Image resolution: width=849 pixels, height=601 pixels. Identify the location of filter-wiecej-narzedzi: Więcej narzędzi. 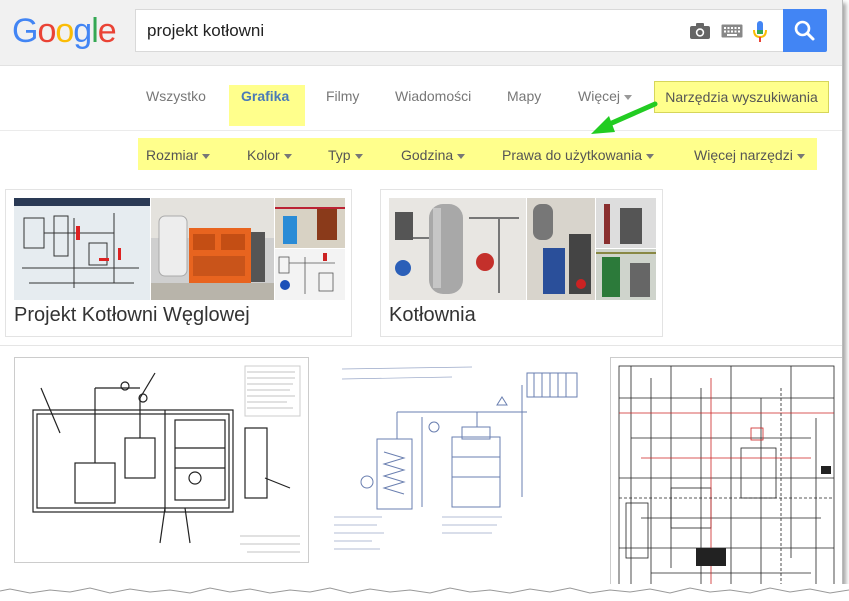
(749, 155).